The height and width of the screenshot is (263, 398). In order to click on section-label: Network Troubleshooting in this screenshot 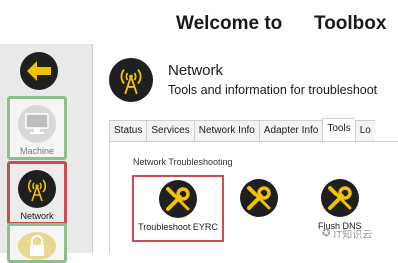, I will do `click(183, 162)`.